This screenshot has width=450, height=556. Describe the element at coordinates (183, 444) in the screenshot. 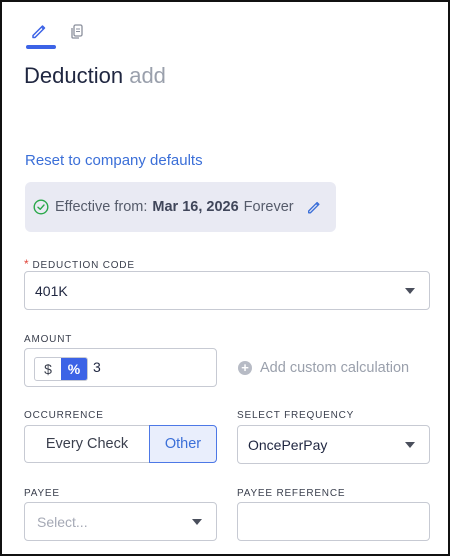

I see `occurrence-other: Other` at that location.